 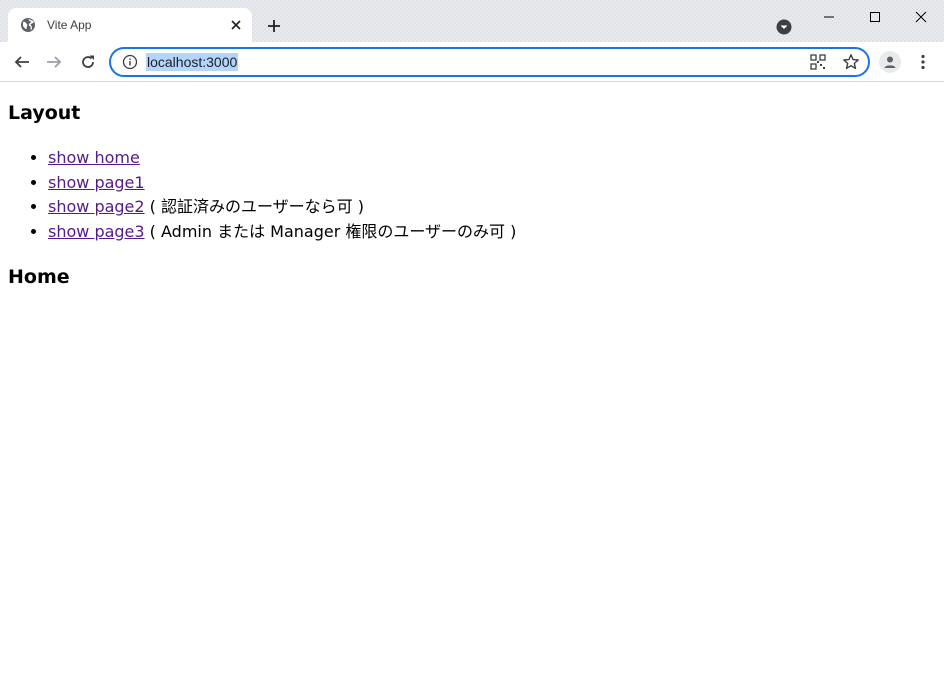 I want to click on address-bar: localhost:3000, so click(x=489, y=62).